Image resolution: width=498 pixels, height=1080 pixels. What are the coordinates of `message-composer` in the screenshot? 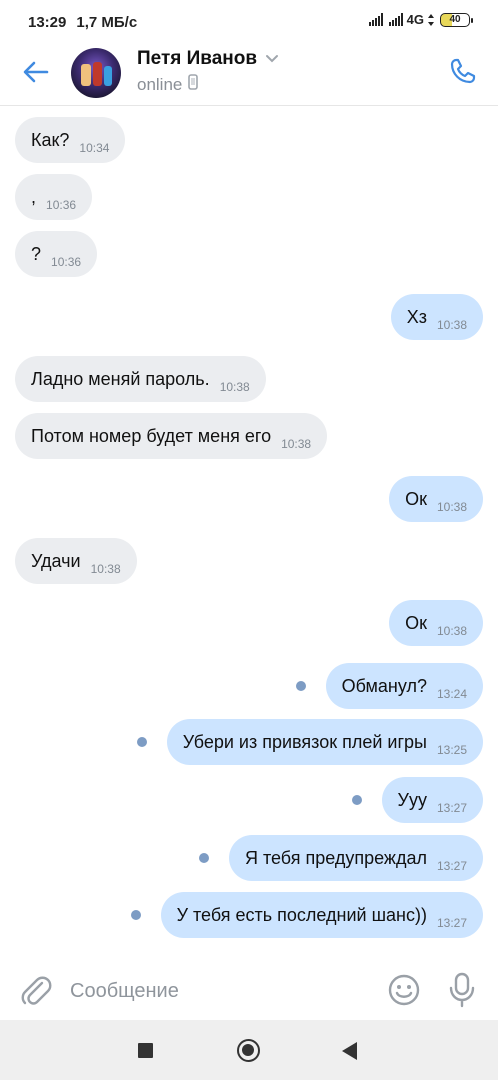 It's located at (249, 991).